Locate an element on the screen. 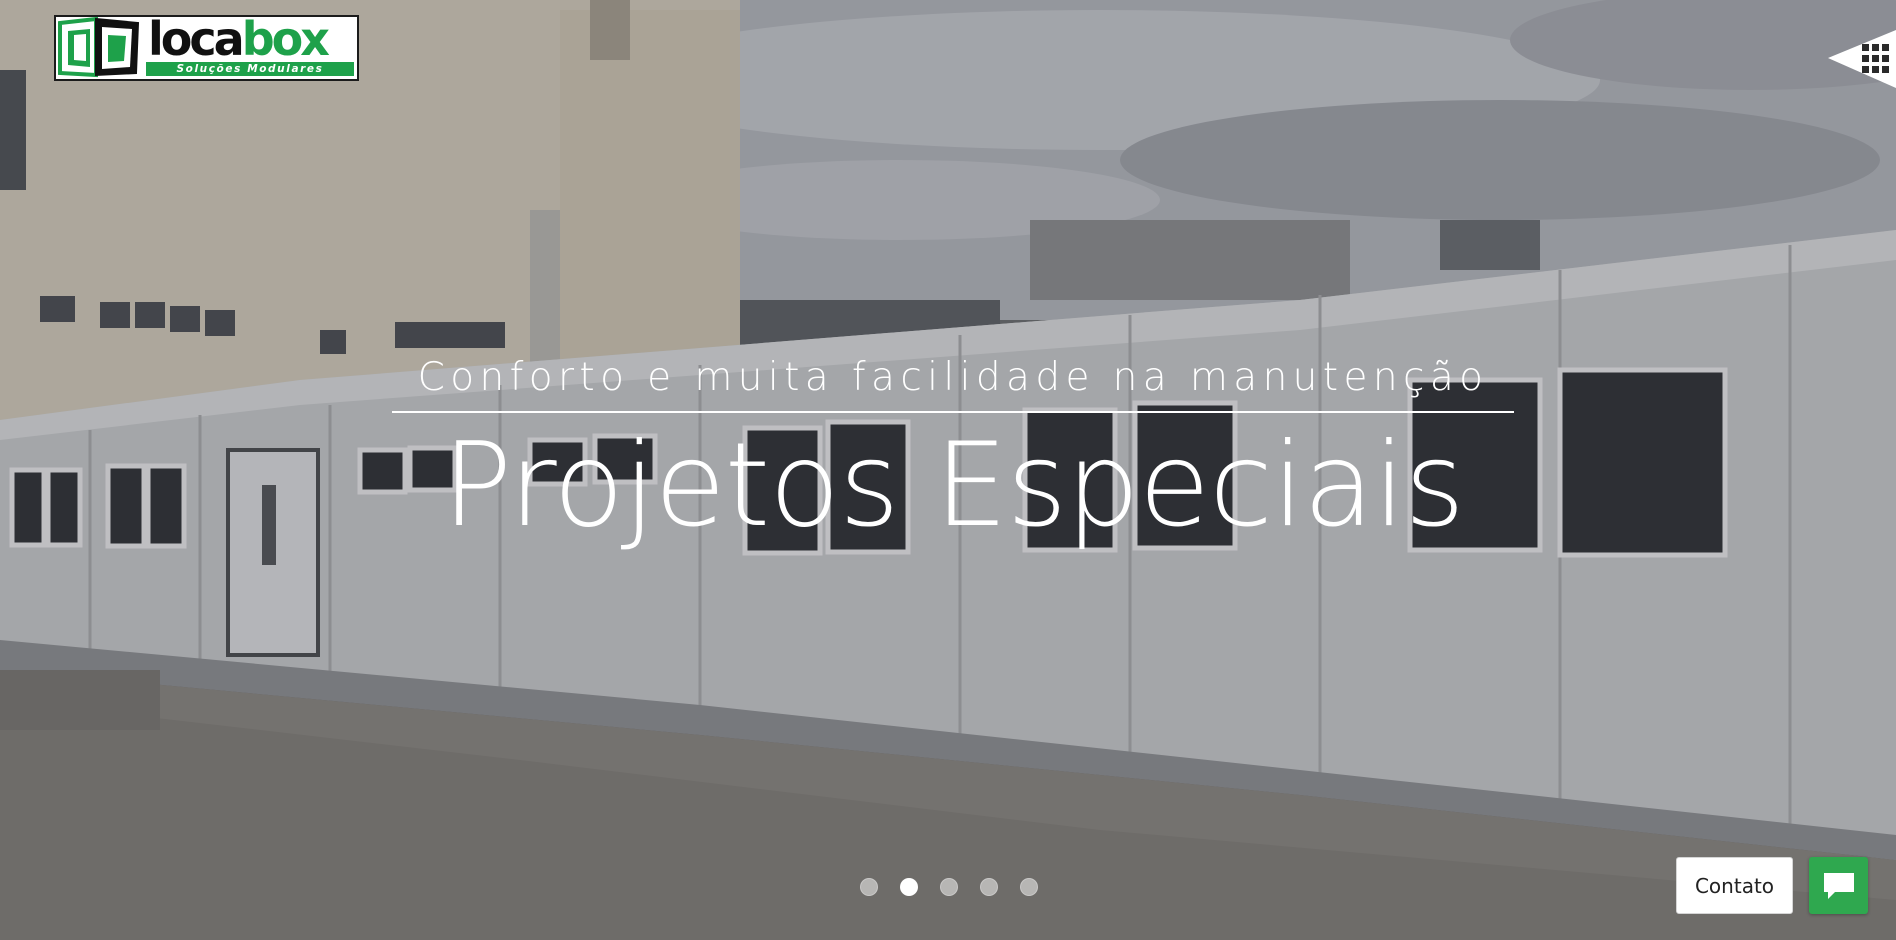 The width and height of the screenshot is (1896, 940). chat-bubble-icon is located at coordinates (1838, 885).